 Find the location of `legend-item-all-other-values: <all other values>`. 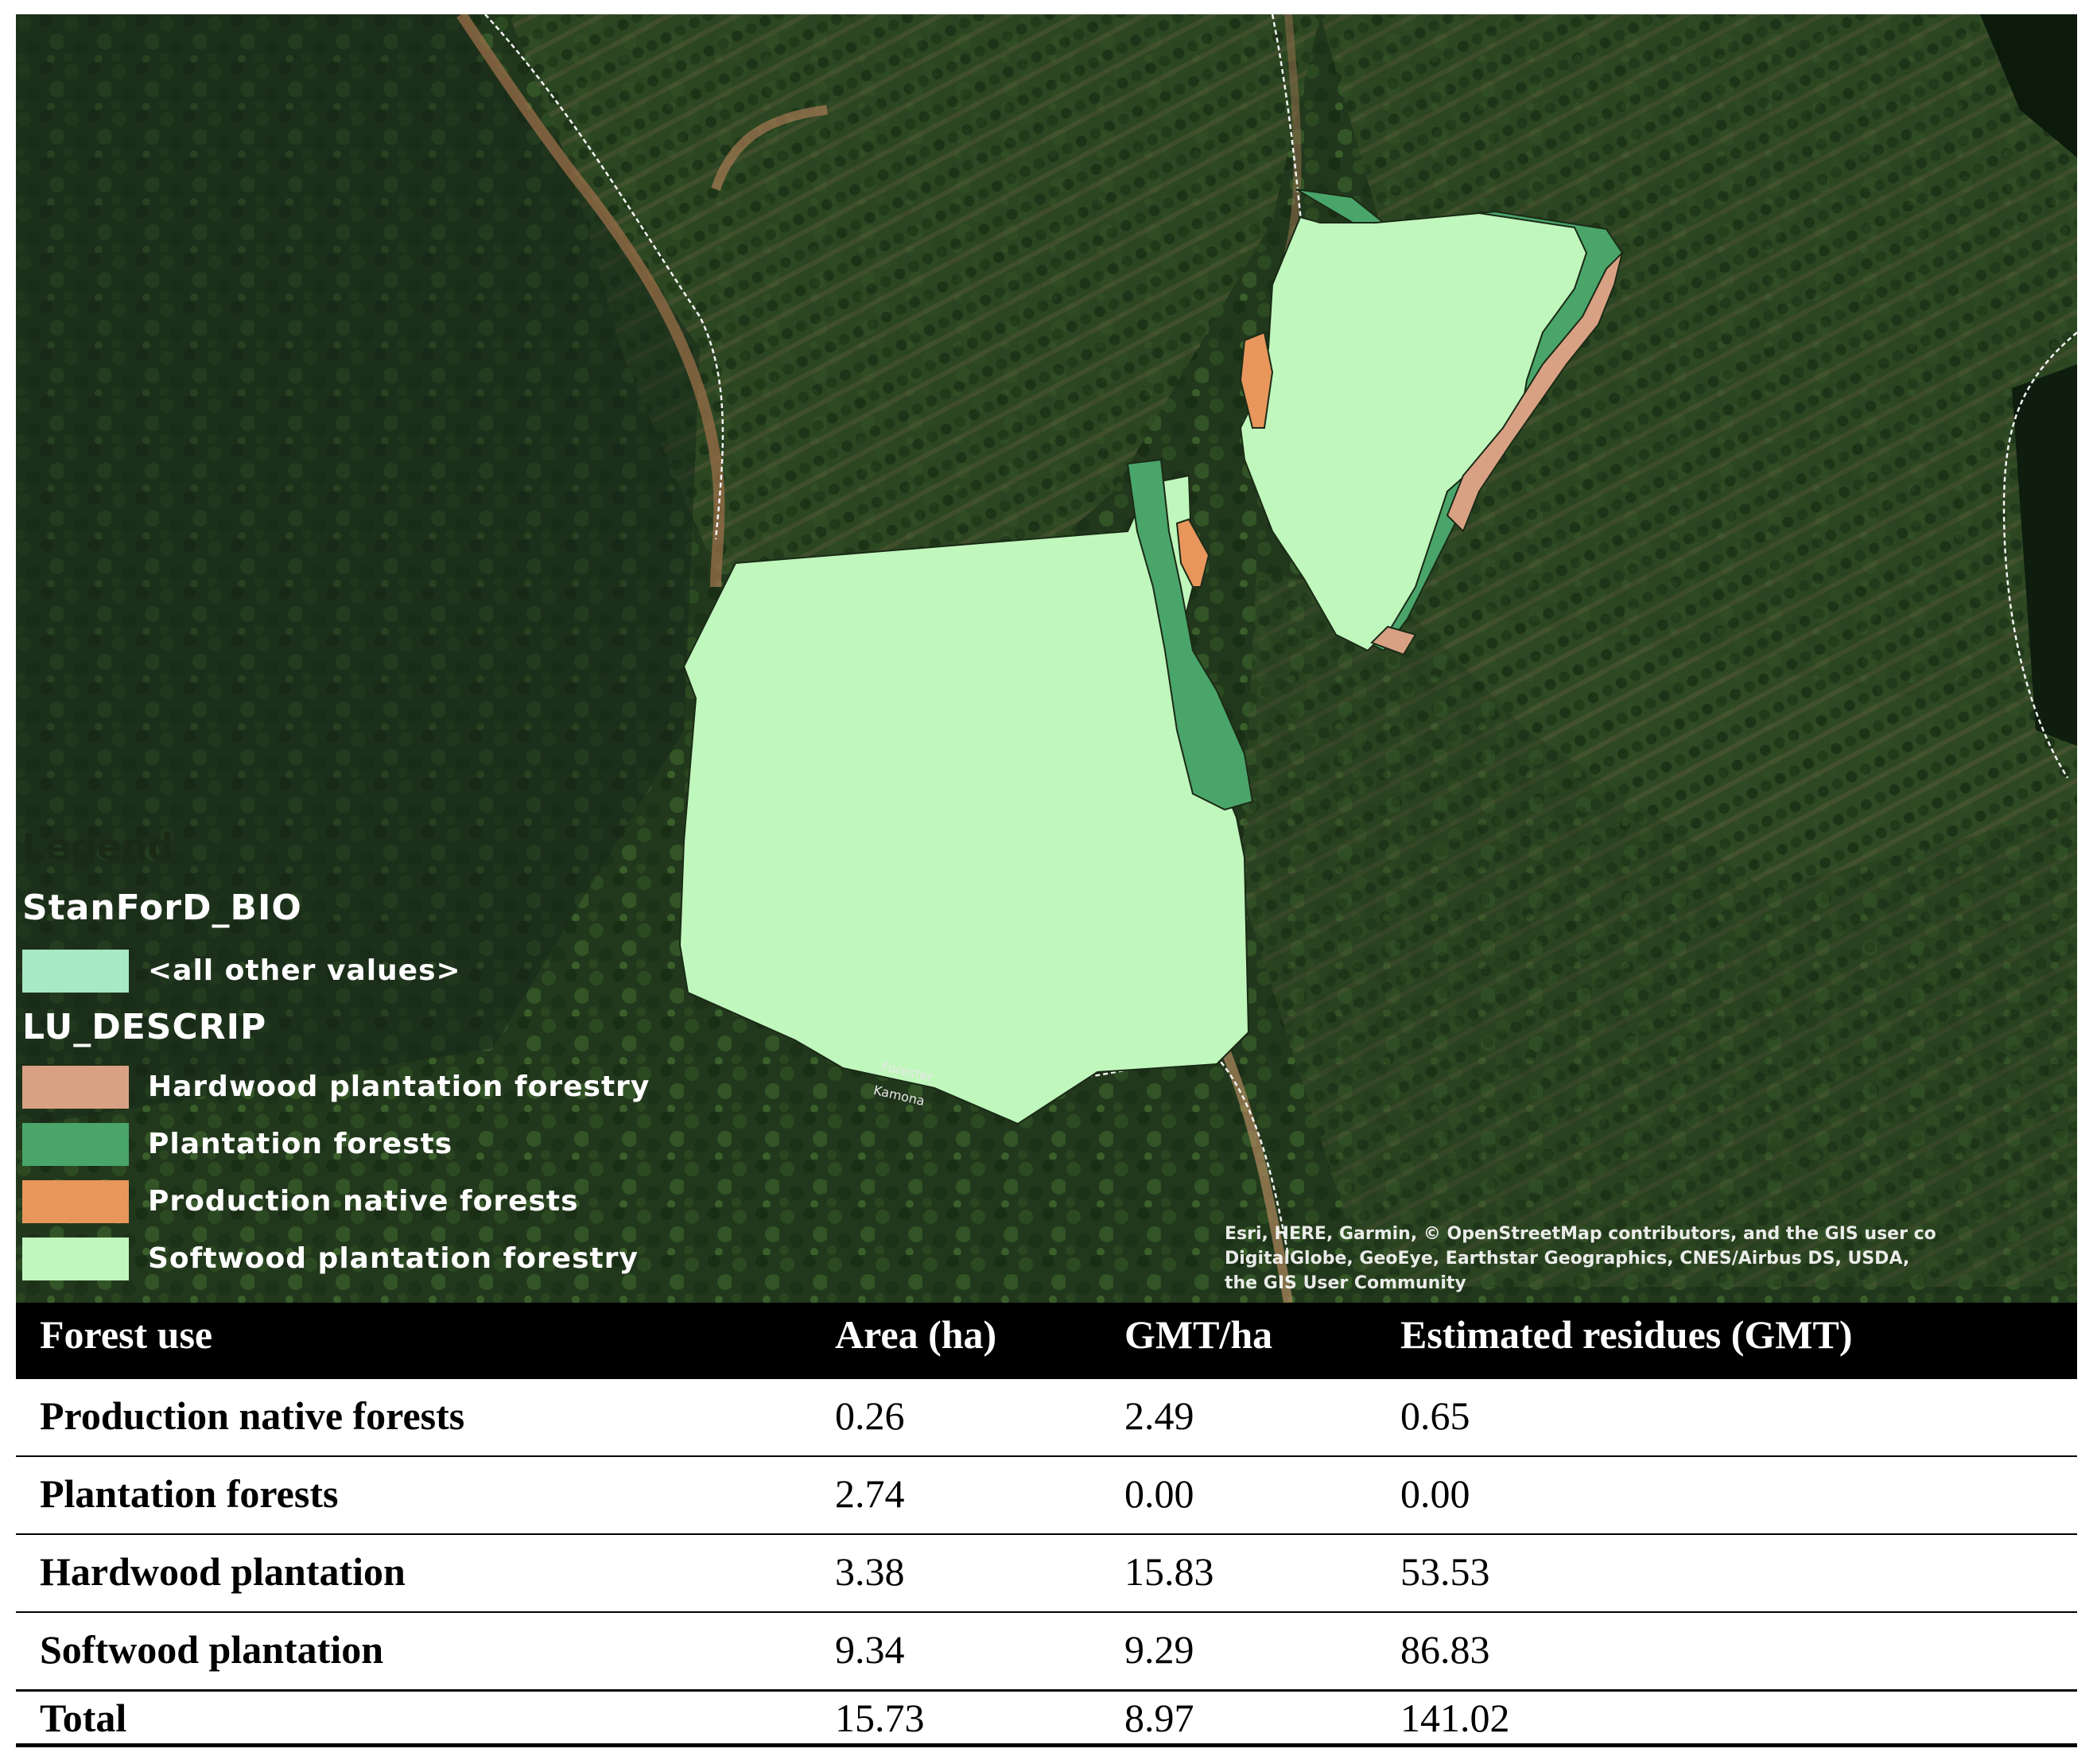

legend-item-all-other-values: <all other values> is located at coordinates (380, 972).